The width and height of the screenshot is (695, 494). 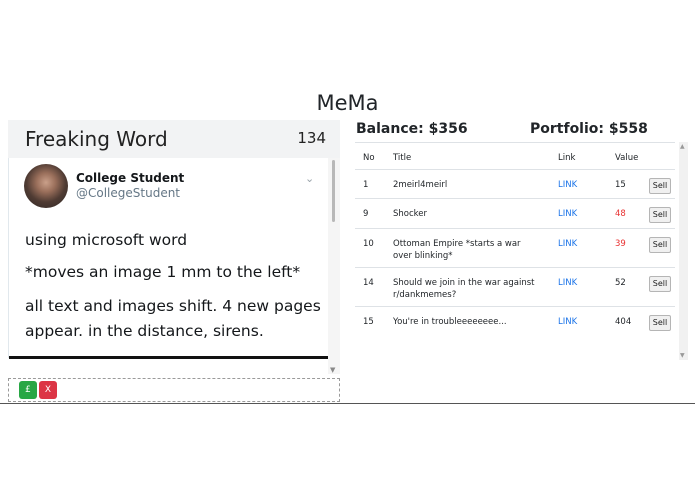 I want to click on vote-action-bar: £ X, so click(x=174, y=390).